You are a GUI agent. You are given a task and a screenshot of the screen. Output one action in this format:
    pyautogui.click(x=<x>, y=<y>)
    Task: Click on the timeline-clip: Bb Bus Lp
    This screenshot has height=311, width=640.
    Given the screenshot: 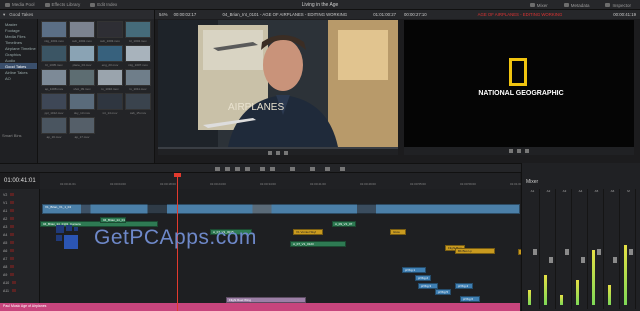 What is the action you would take?
    pyautogui.click(x=475, y=251)
    